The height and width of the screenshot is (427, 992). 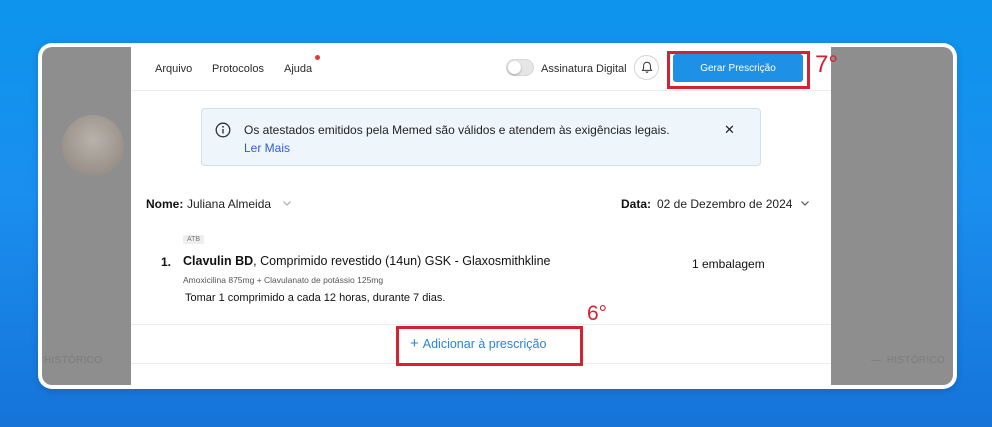 What do you see at coordinates (165, 204) in the screenshot?
I see `name-label: Nome:` at bounding box center [165, 204].